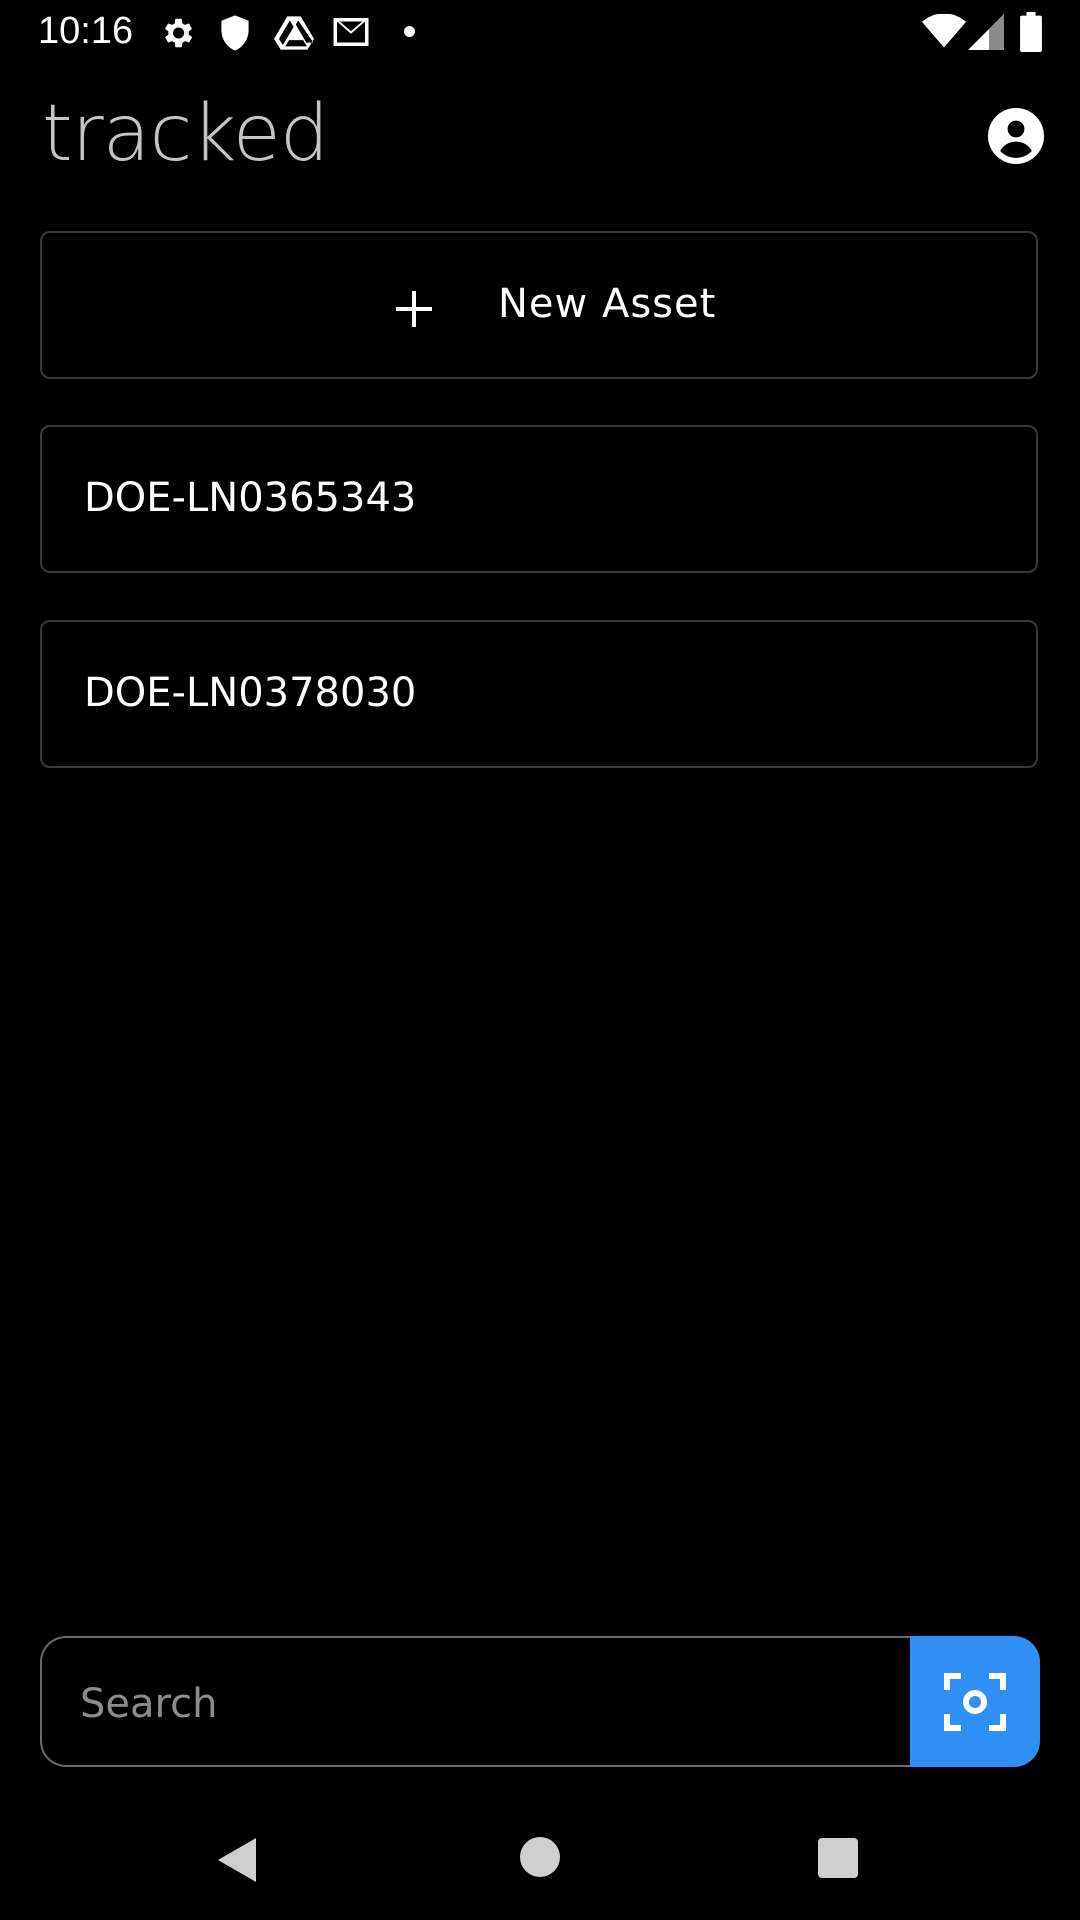 This screenshot has width=1080, height=1920. I want to click on new-asset-button: New Asset, so click(539, 305).